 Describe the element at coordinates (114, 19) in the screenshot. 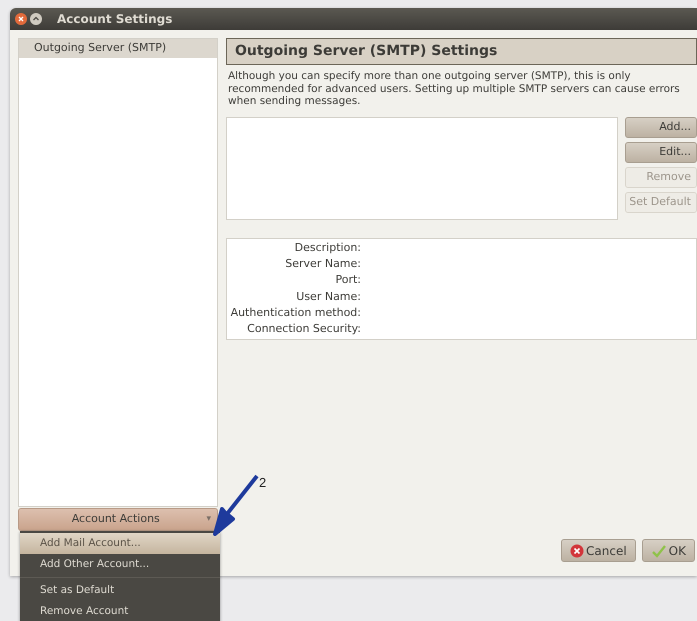

I see `window-title: Account Settings` at that location.